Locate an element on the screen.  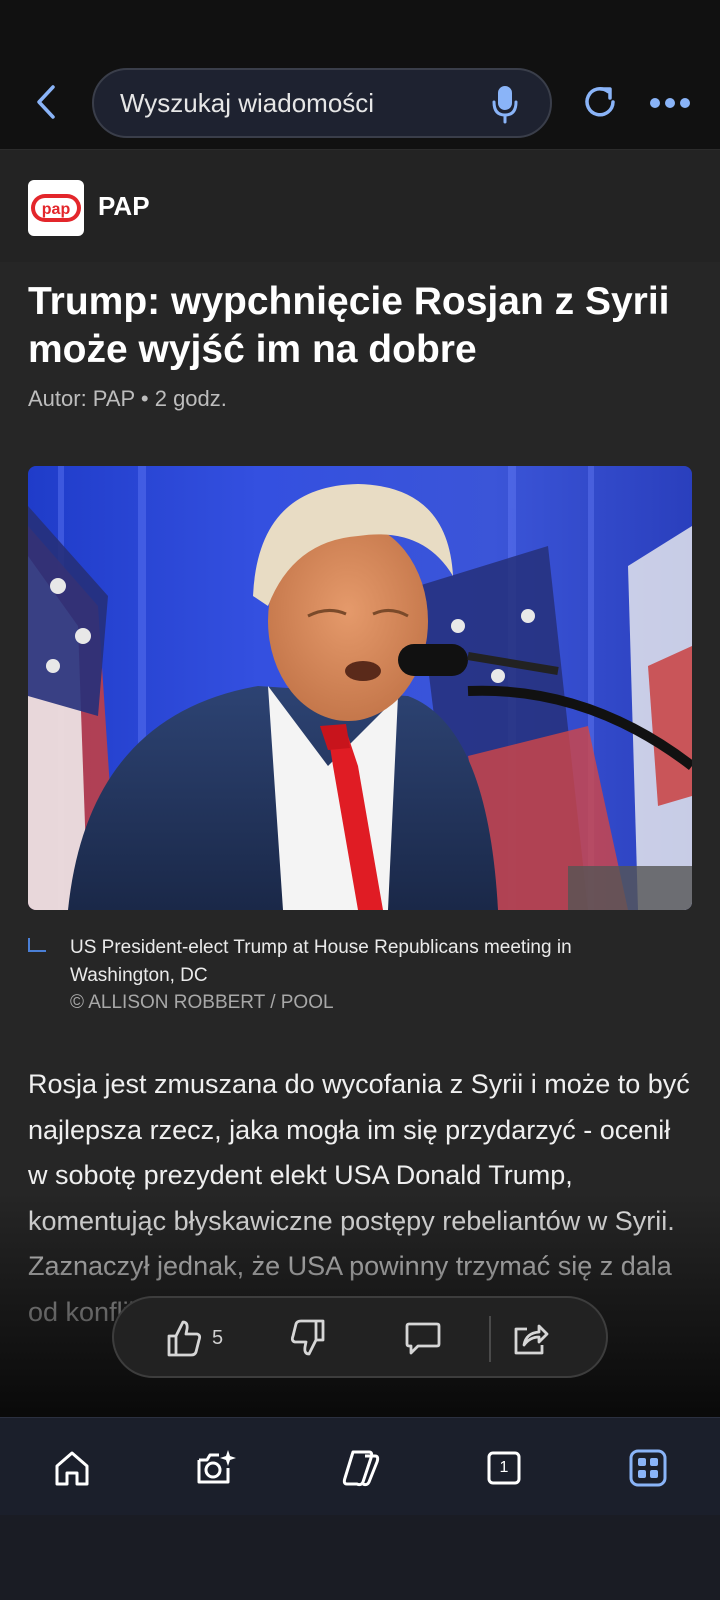
top-bar: Wyszukaj wiadomości is located at coordinates (360, 75).